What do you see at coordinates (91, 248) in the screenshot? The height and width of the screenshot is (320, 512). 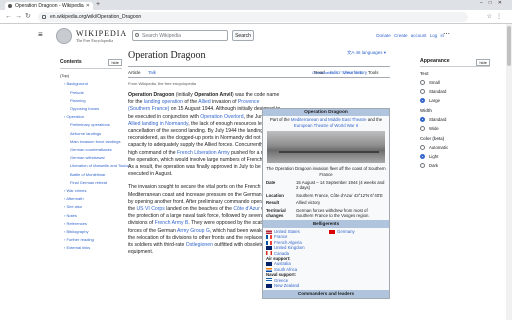 I see `toc-item: › External links` at bounding box center [91, 248].